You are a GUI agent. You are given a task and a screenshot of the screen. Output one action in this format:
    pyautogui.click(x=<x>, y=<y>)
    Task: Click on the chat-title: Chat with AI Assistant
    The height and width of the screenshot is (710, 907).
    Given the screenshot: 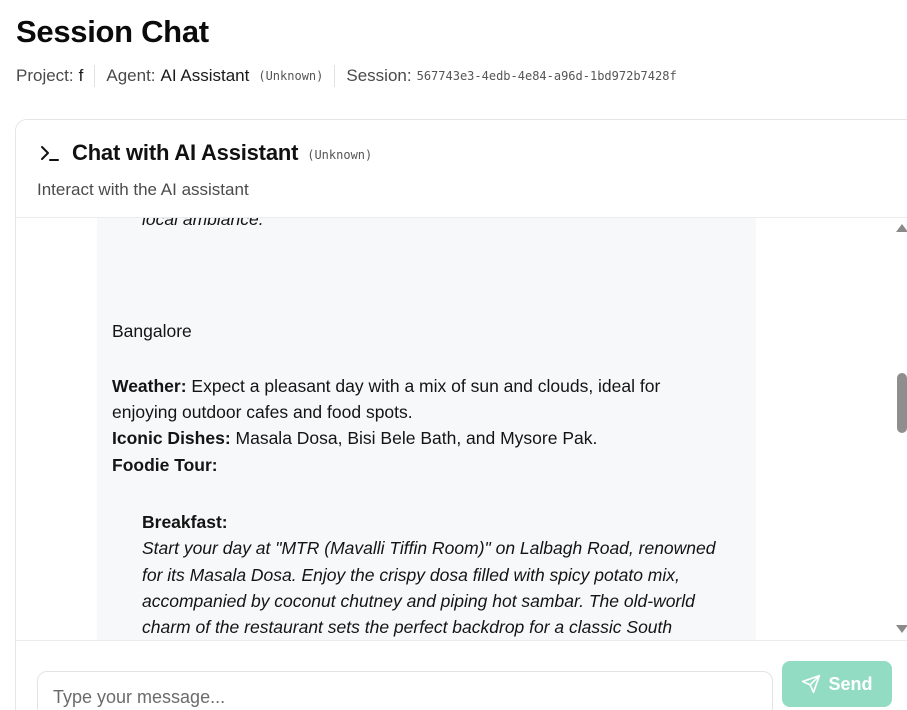 What is the action you would take?
    pyautogui.click(x=185, y=152)
    